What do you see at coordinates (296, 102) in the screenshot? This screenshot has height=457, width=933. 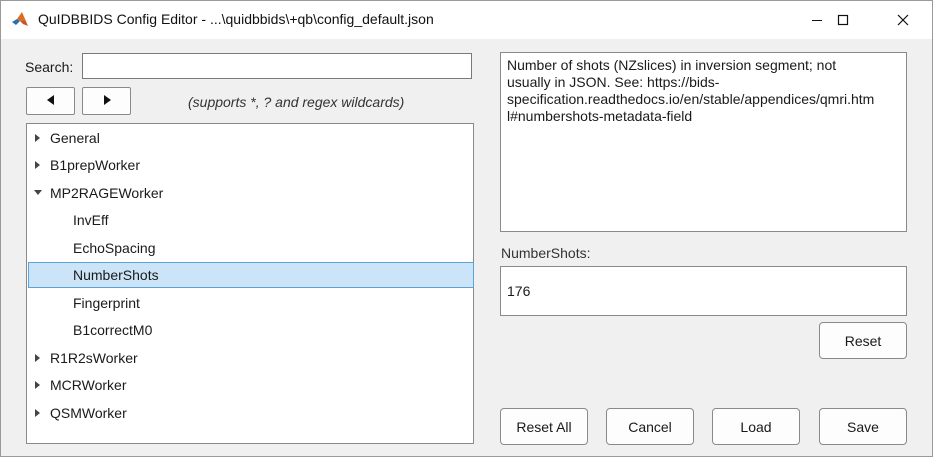 I see `search-hint: (supports *, ? and regex wildcards)` at bounding box center [296, 102].